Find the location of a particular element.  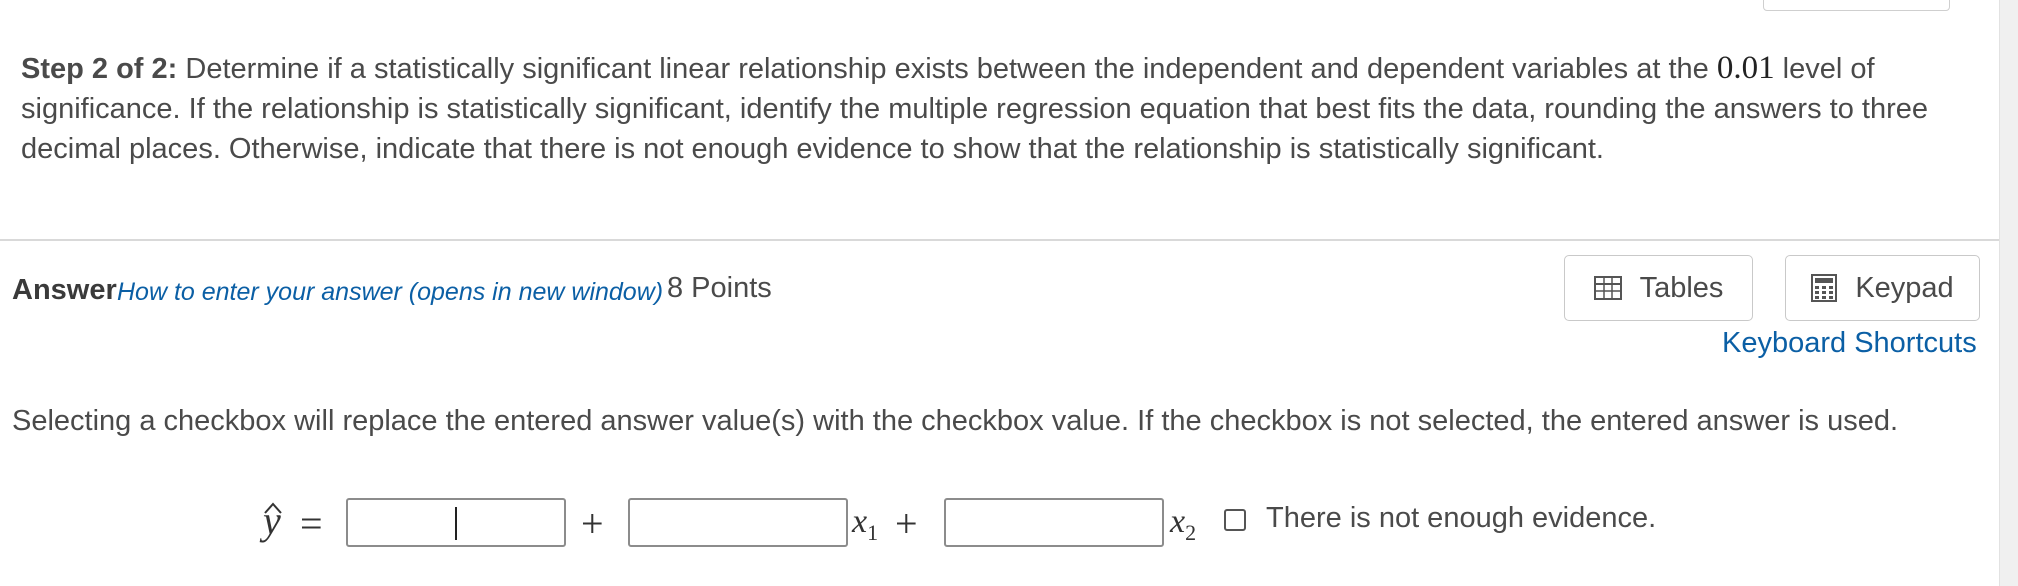

coefficient-x2-input is located at coordinates (1054, 522).